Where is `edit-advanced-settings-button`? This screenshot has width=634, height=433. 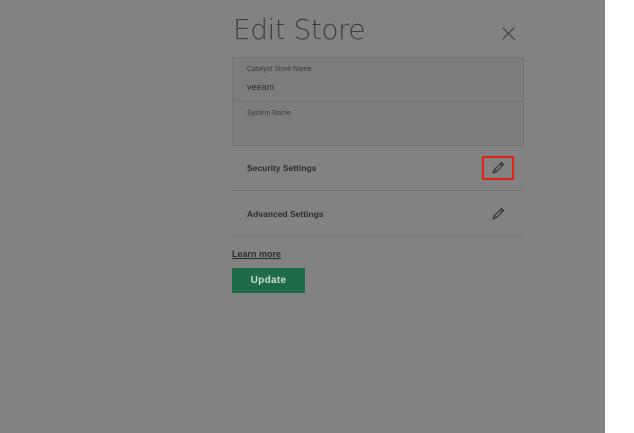
edit-advanced-settings-button is located at coordinates (498, 214).